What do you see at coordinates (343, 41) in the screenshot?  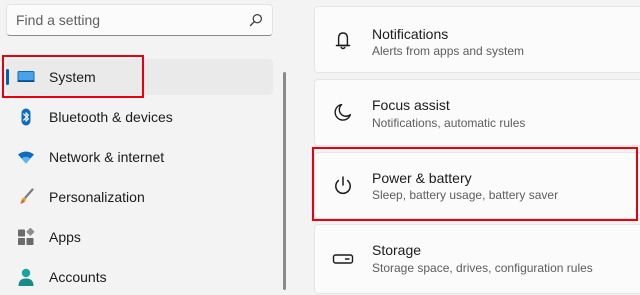 I see `bell-icon` at bounding box center [343, 41].